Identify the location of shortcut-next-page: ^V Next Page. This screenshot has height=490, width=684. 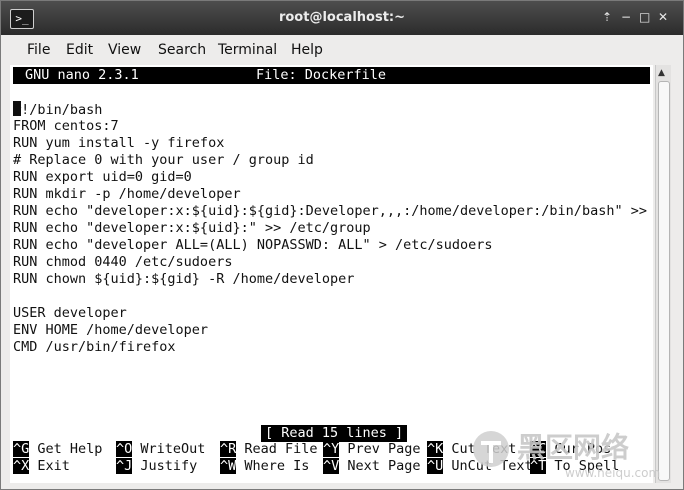
(372, 466).